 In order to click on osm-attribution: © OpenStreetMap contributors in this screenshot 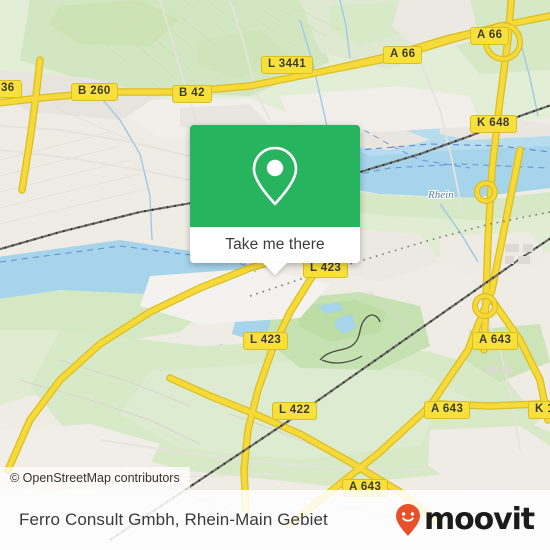, I will do `click(95, 478)`.